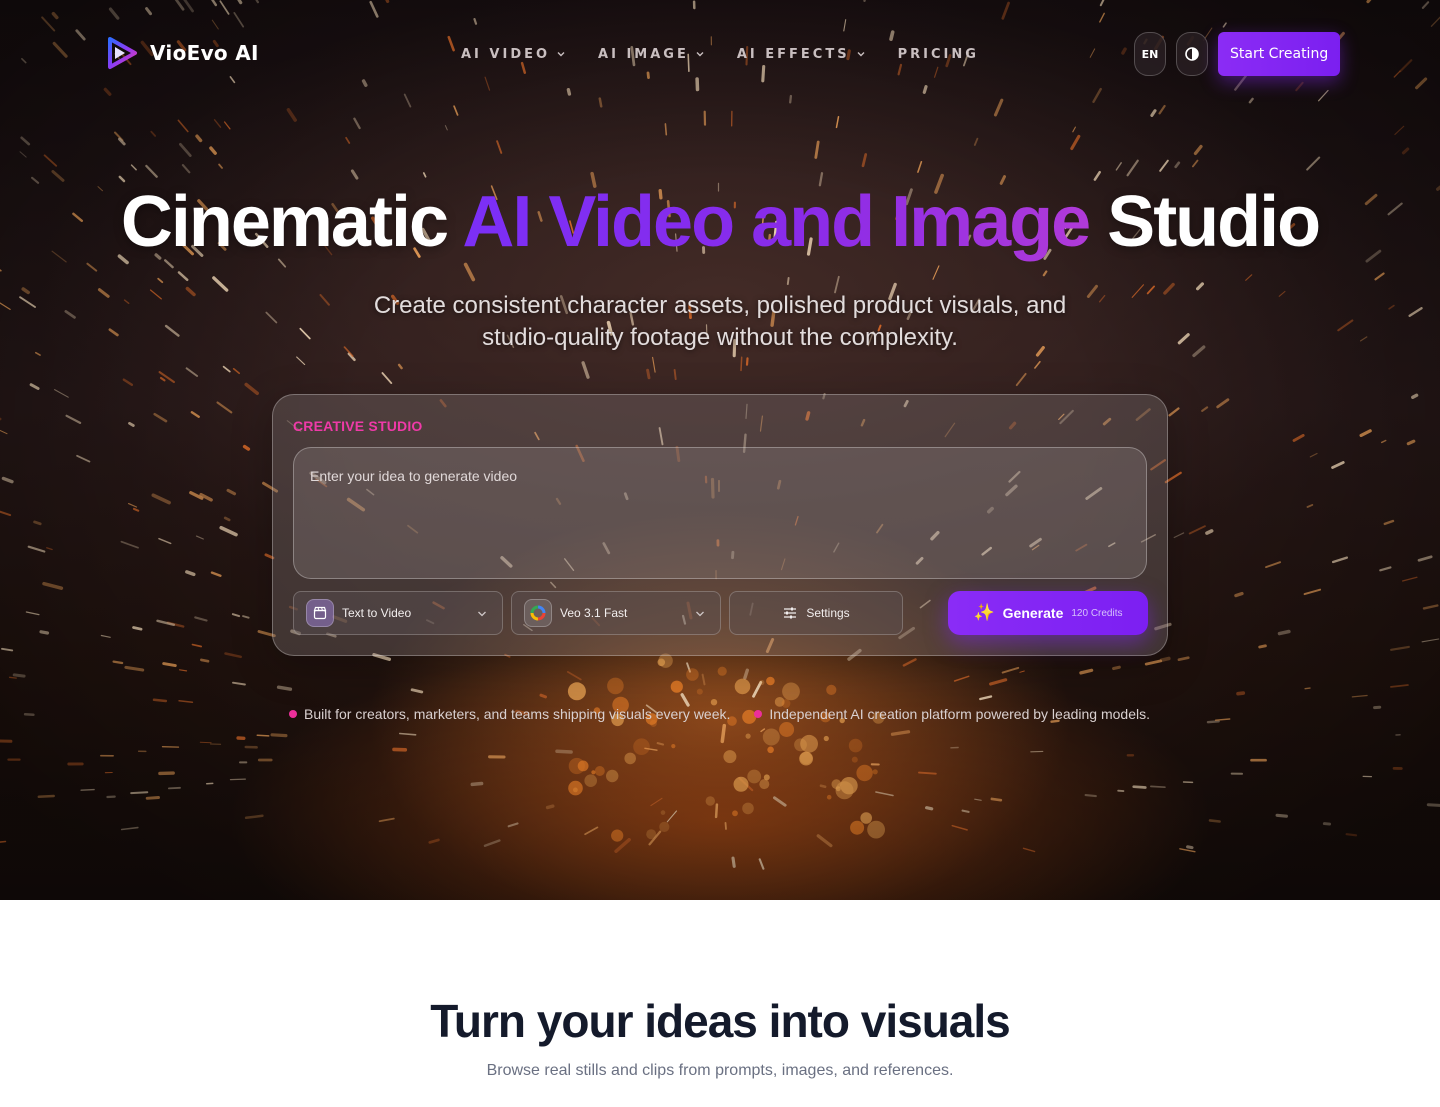  I want to click on studio-label: CREATIVE STUDIO, so click(358, 426).